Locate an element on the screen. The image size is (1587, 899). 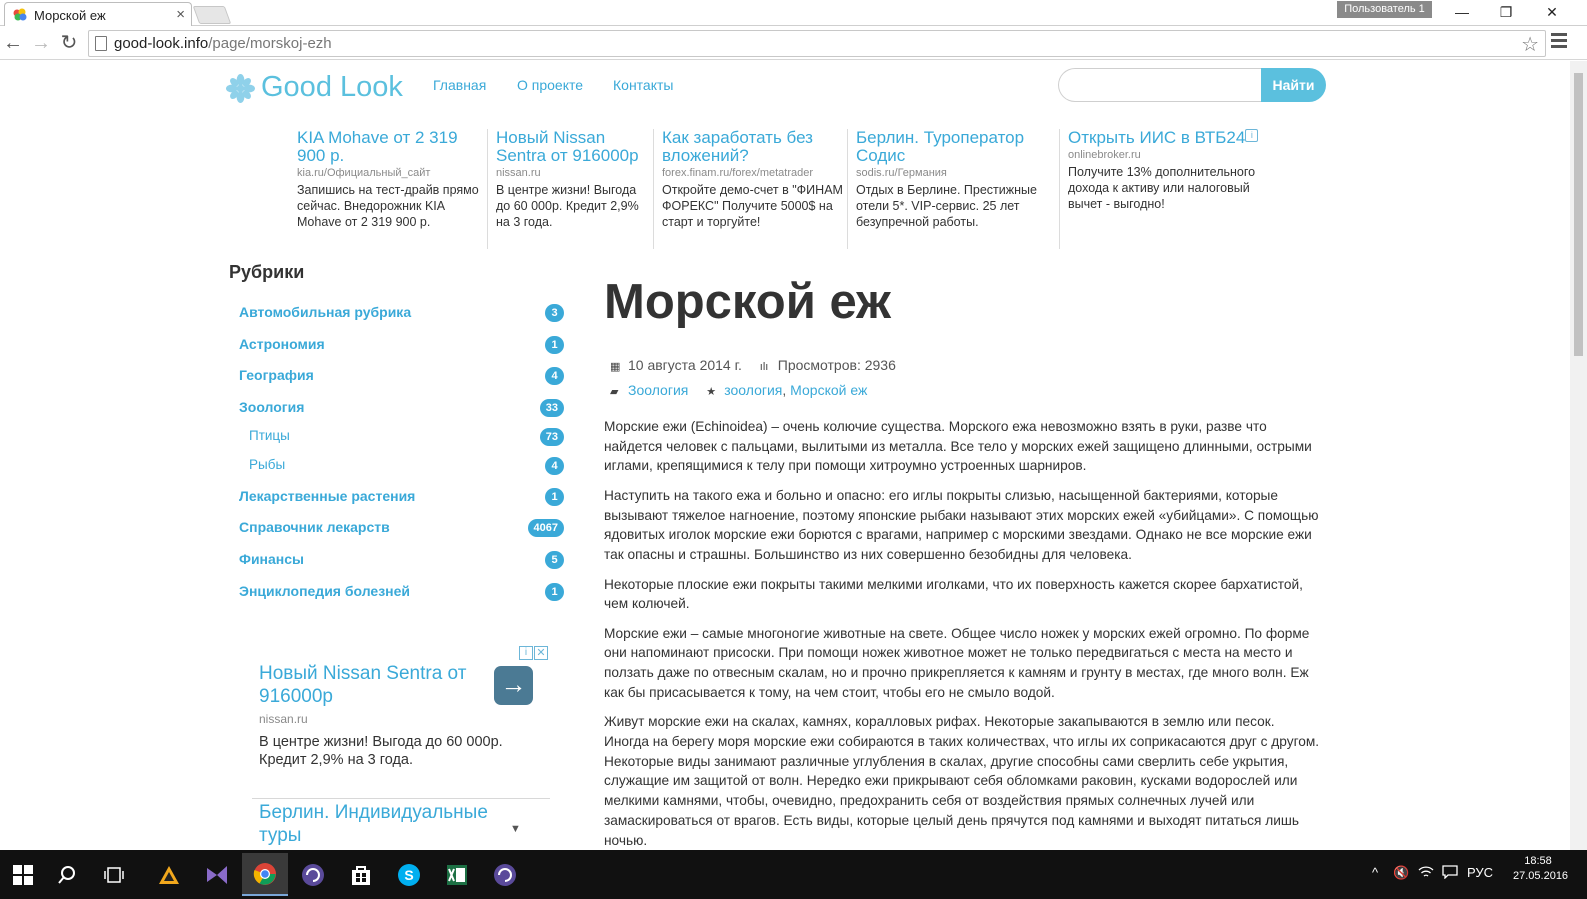
article-meta-row: ▦ 10 августа 2014 г. ılı Просмотров: 2936 is located at coordinates (753, 365).